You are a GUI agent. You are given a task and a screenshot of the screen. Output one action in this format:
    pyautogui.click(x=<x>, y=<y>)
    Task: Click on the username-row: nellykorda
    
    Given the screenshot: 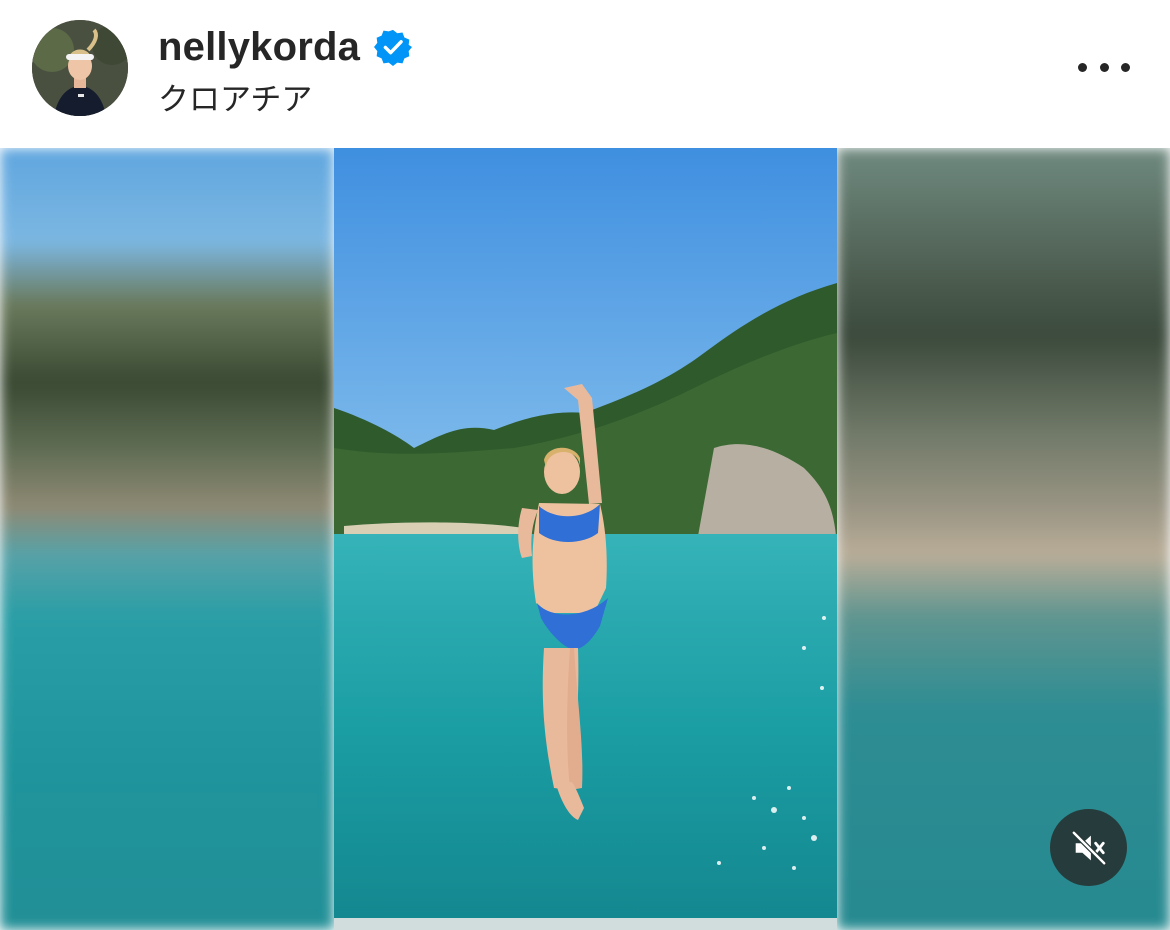 What is the action you would take?
    pyautogui.click(x=285, y=47)
    